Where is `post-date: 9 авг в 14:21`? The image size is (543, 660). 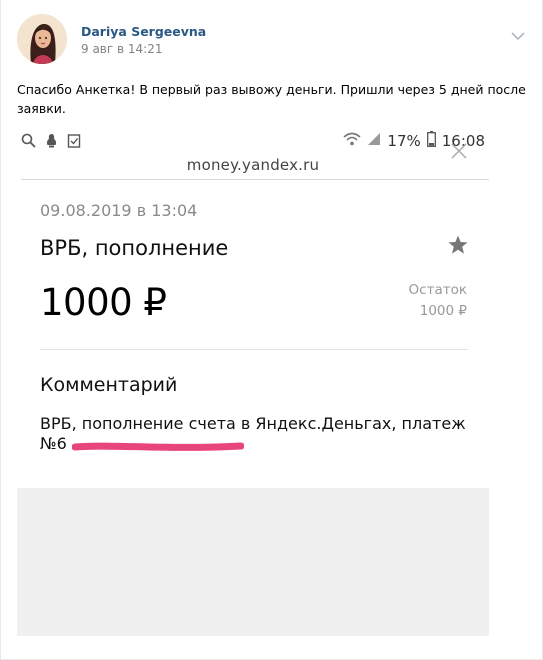
post-date: 9 авг в 14:21 is located at coordinates (121, 49).